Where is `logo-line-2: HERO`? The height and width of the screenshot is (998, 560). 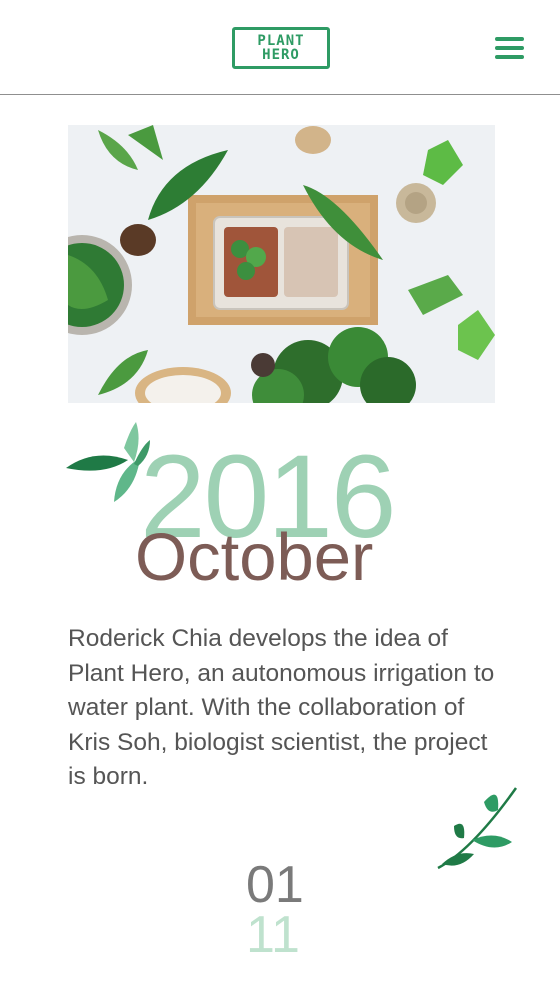
logo-line-2: HERO is located at coordinates (281, 55).